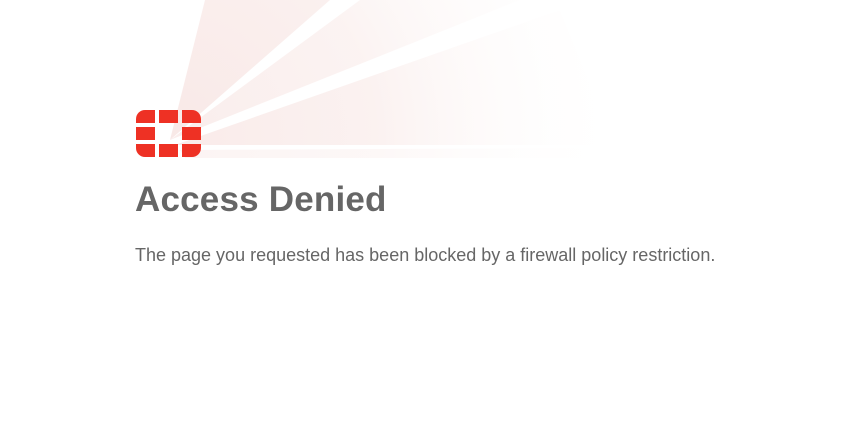 This screenshot has width=865, height=436. Describe the element at coordinates (168, 133) in the screenshot. I see `firewall-logo-icon` at that location.